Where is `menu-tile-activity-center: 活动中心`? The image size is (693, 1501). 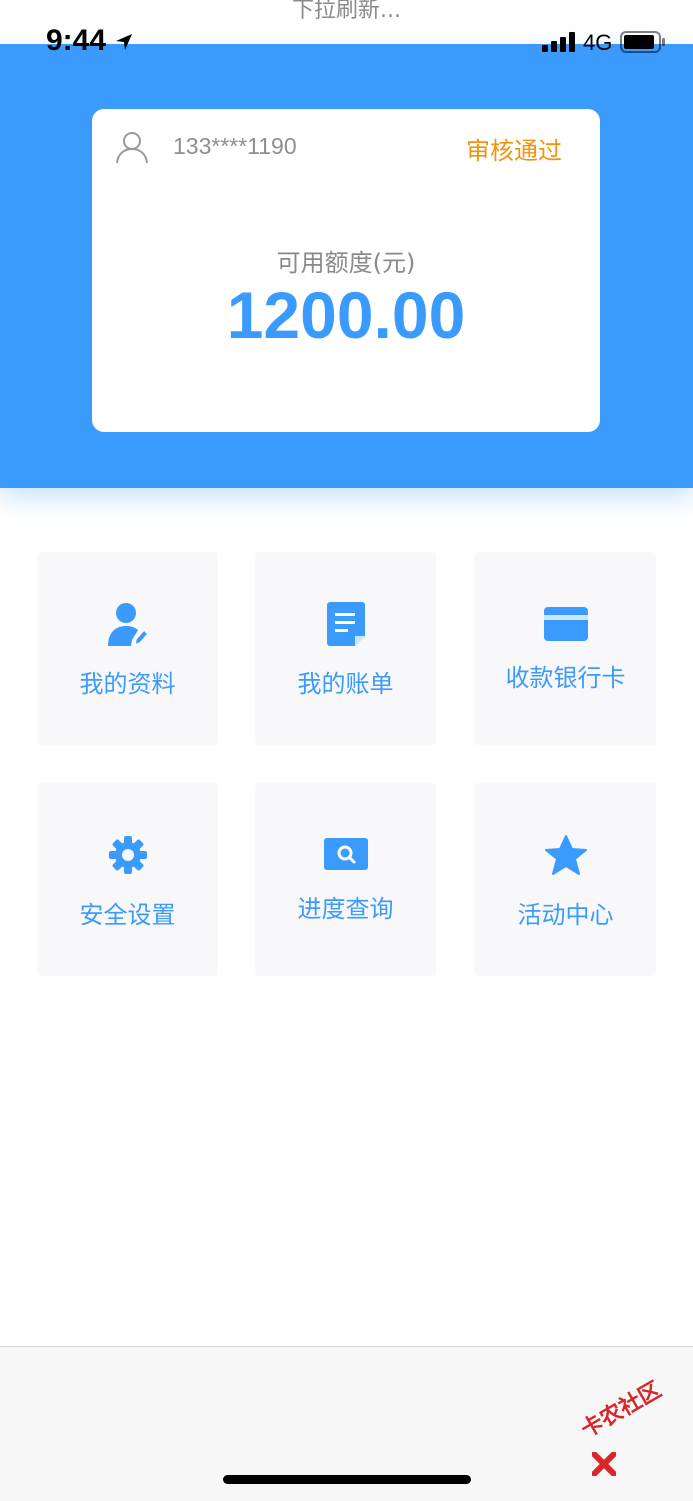 menu-tile-activity-center: 活动中心 is located at coordinates (565, 879).